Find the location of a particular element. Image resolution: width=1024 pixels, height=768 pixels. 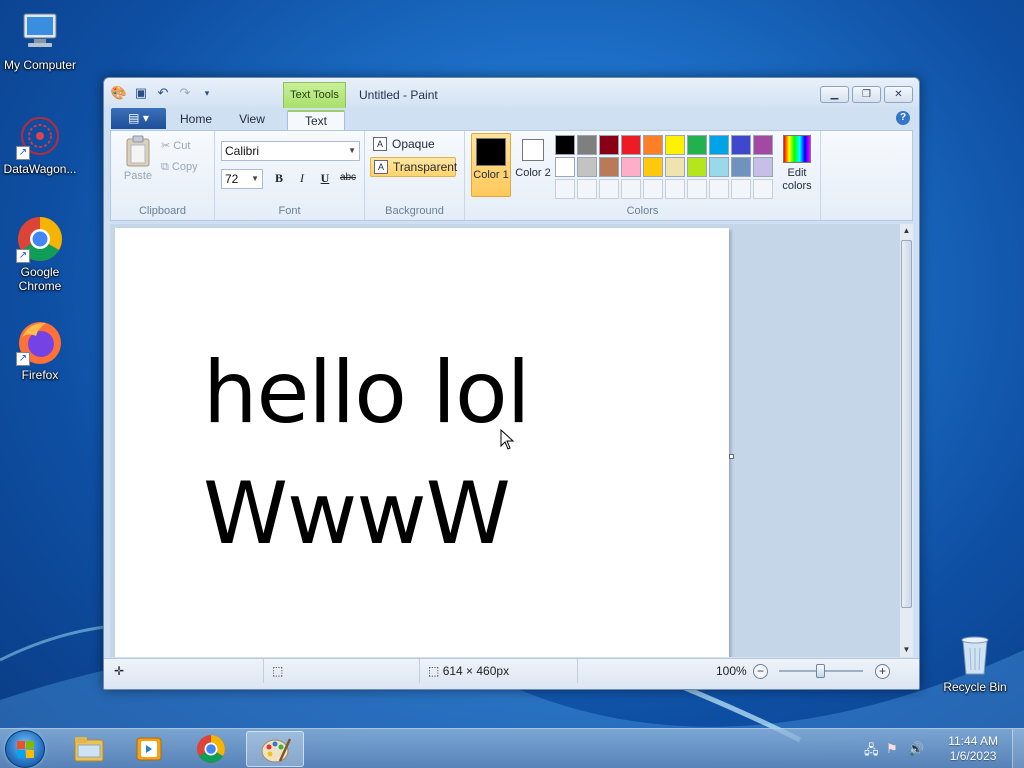

mouse-cursor-icon is located at coordinates (507, 439).